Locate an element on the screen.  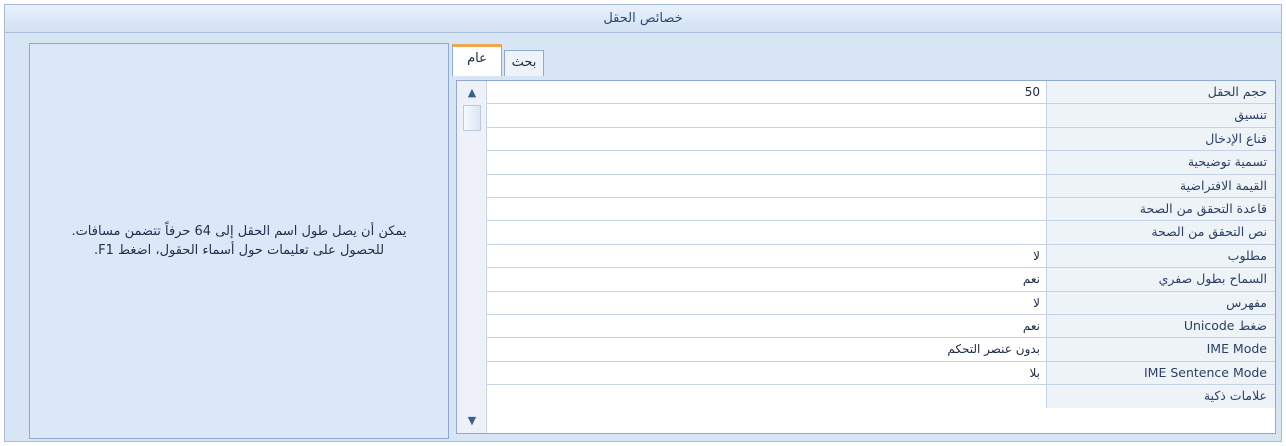
property-row: قناع الإدخال is located at coordinates (881, 139).